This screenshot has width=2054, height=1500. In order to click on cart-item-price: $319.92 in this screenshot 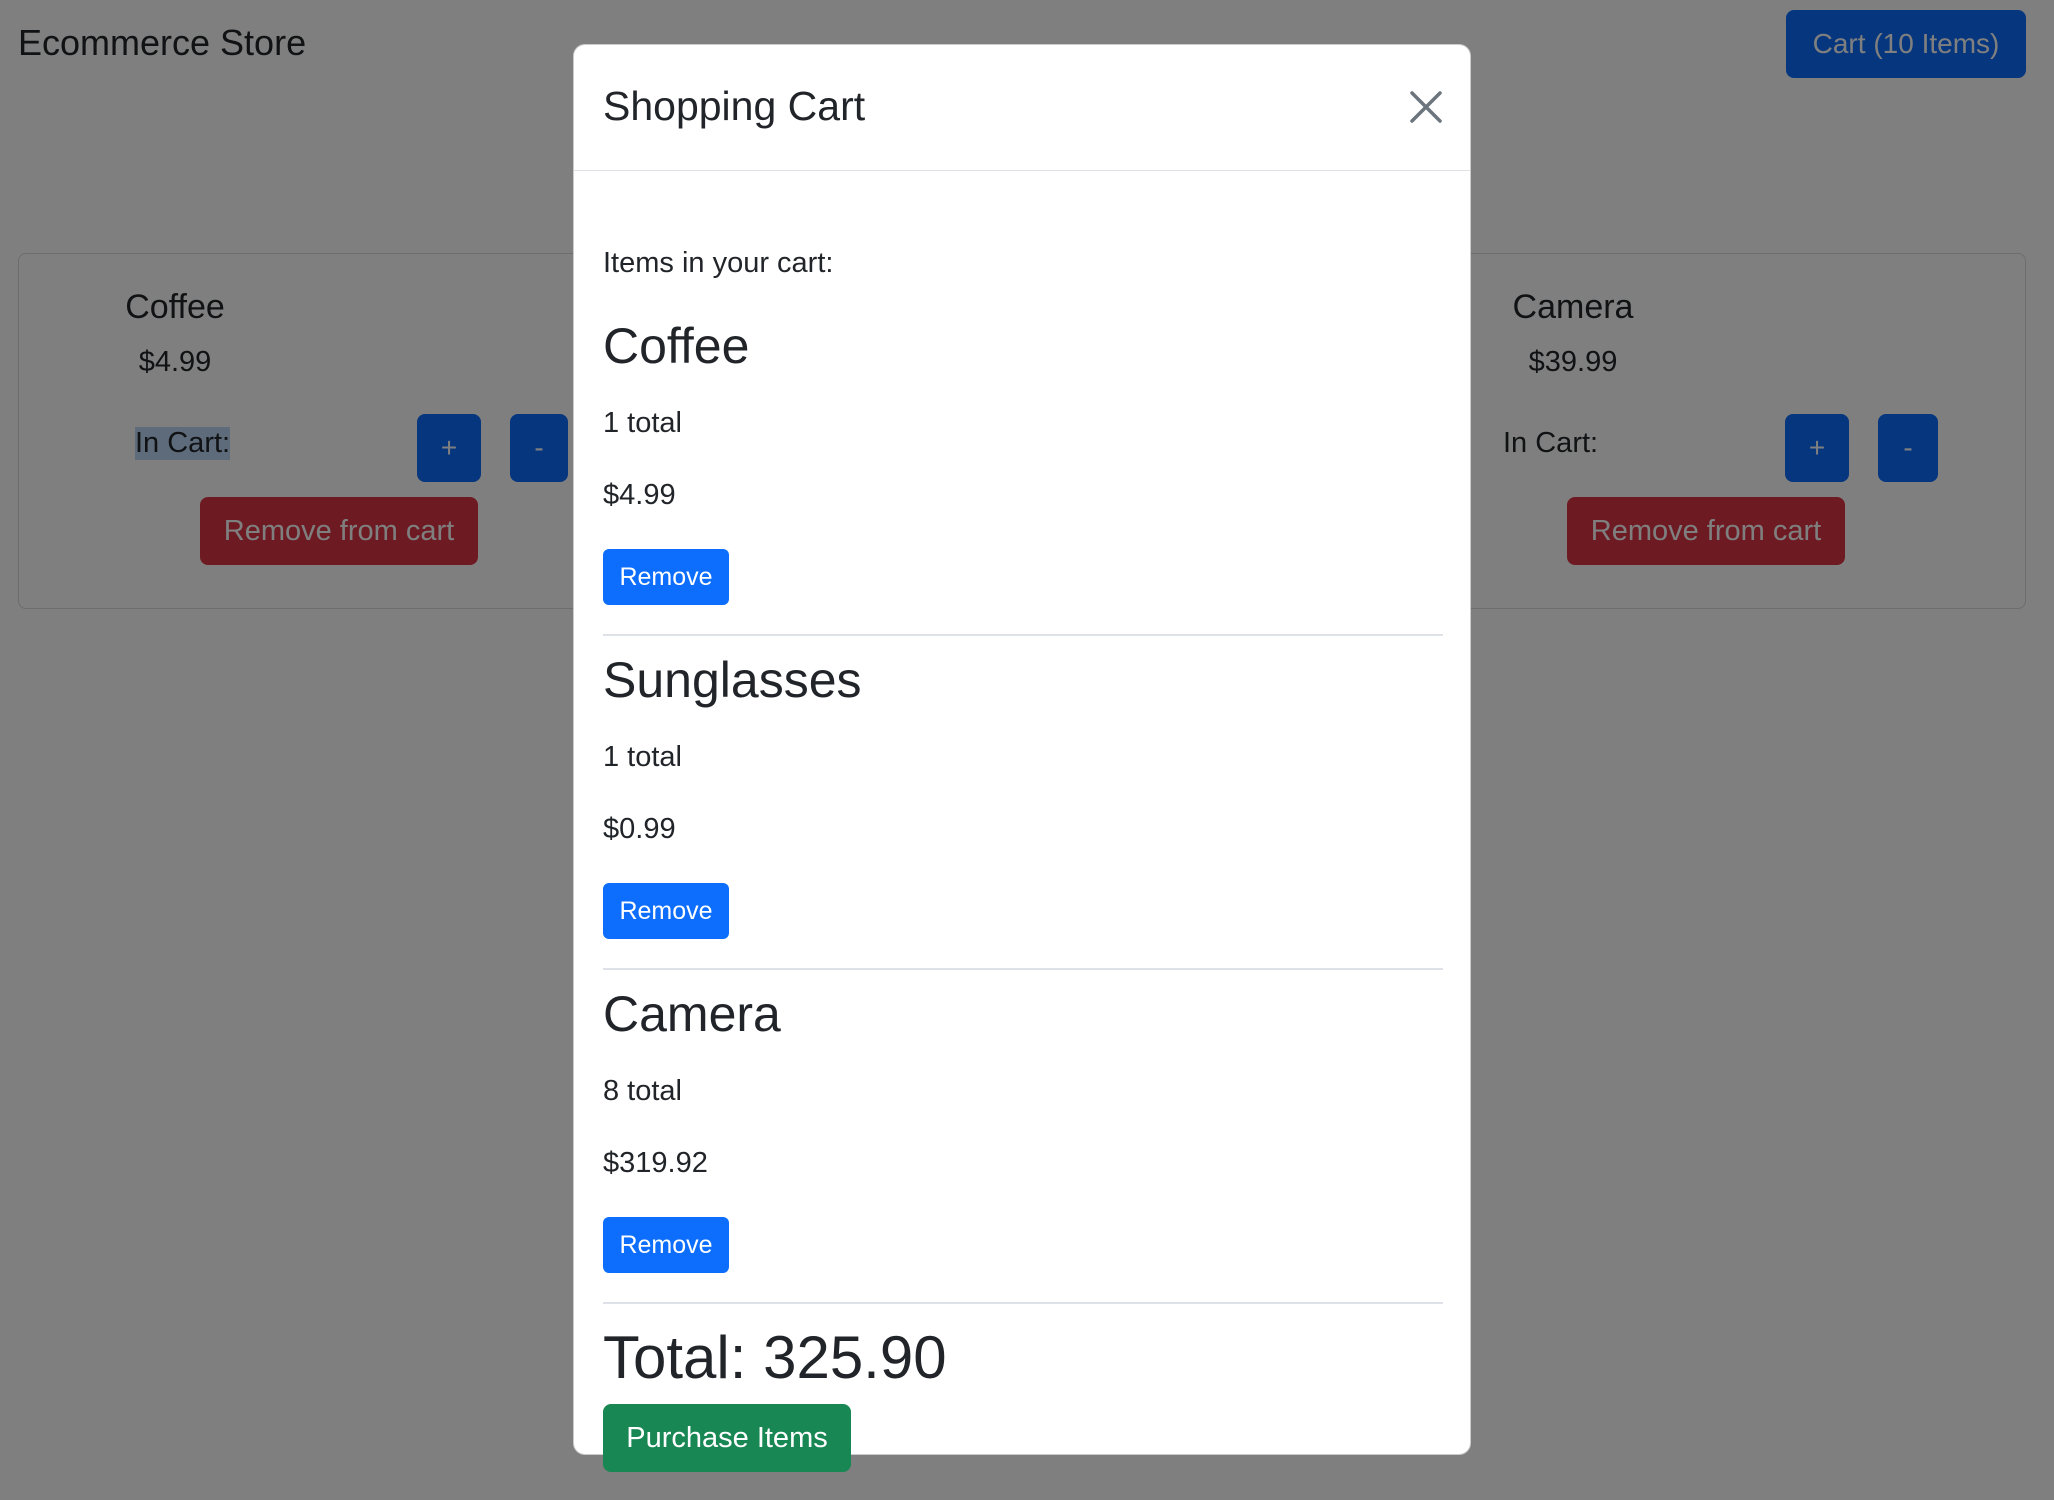, I will do `click(655, 1163)`.